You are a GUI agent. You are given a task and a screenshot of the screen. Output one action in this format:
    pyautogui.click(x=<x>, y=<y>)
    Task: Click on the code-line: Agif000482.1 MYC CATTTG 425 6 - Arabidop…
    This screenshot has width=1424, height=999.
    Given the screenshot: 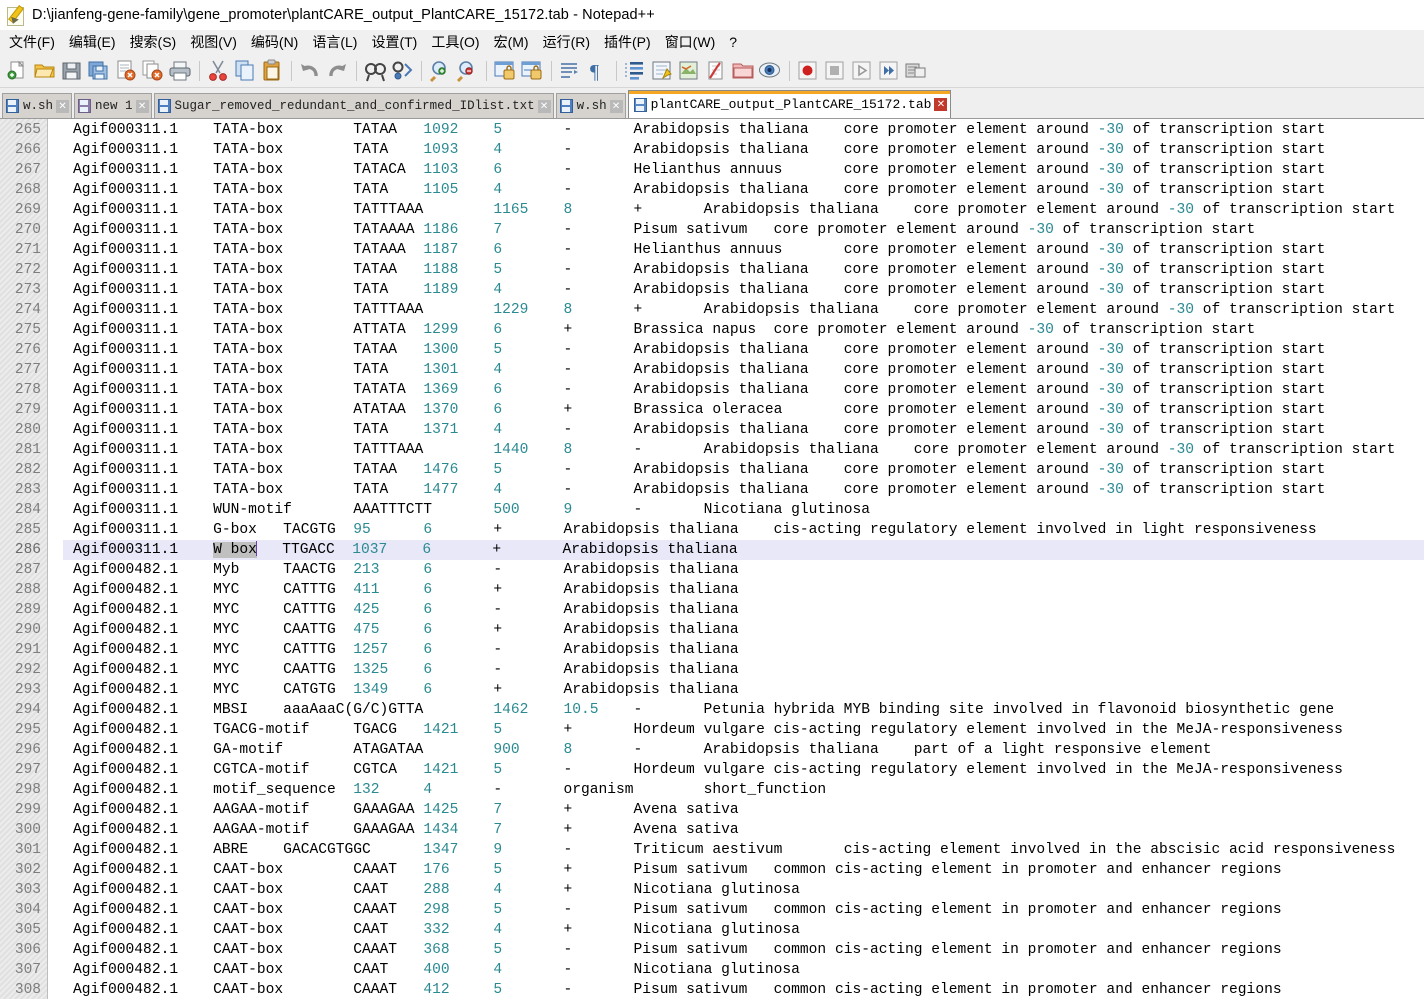 What is the action you would take?
    pyautogui.click(x=743, y=610)
    